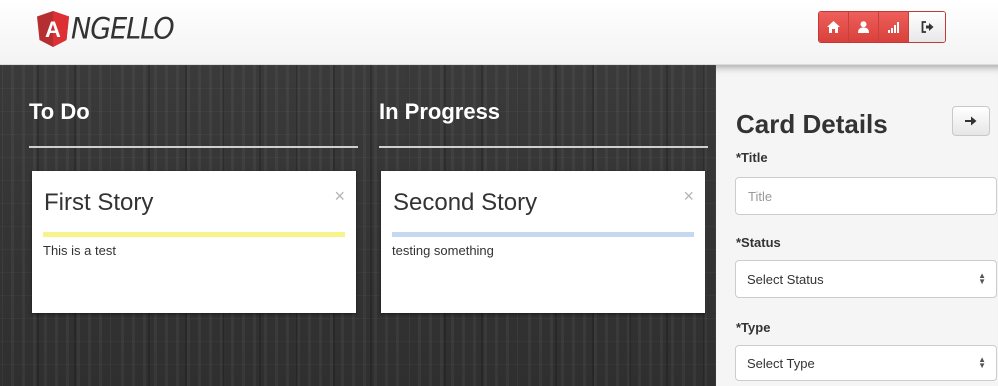 The height and width of the screenshot is (386, 998). I want to click on home-icon, so click(833, 27).